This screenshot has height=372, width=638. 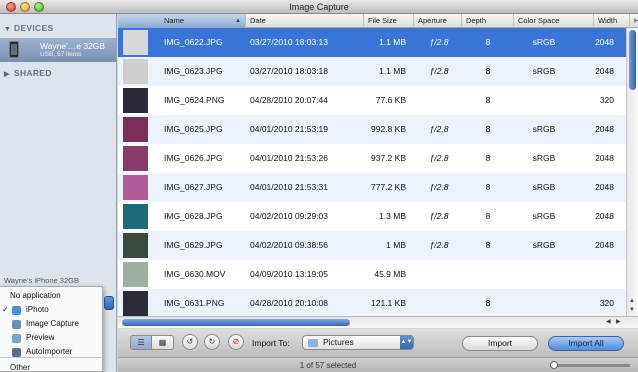 What do you see at coordinates (289, 71) in the screenshot?
I see `file-date: 03/27/2010 18:03:18` at bounding box center [289, 71].